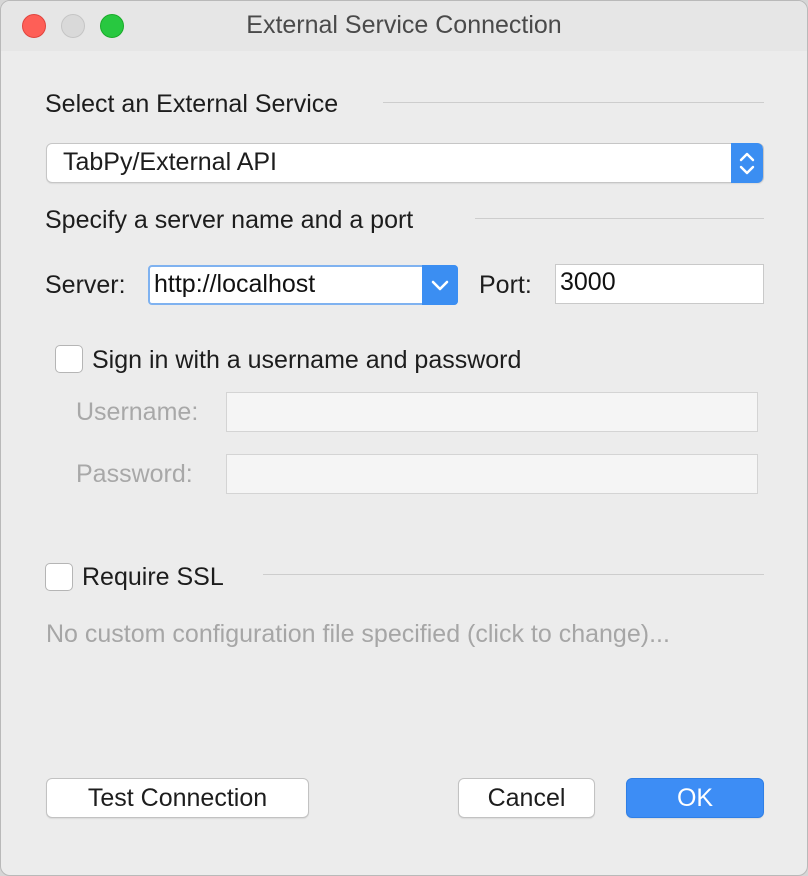 This screenshot has height=876, width=808. I want to click on chevron-down-icon, so click(440, 285).